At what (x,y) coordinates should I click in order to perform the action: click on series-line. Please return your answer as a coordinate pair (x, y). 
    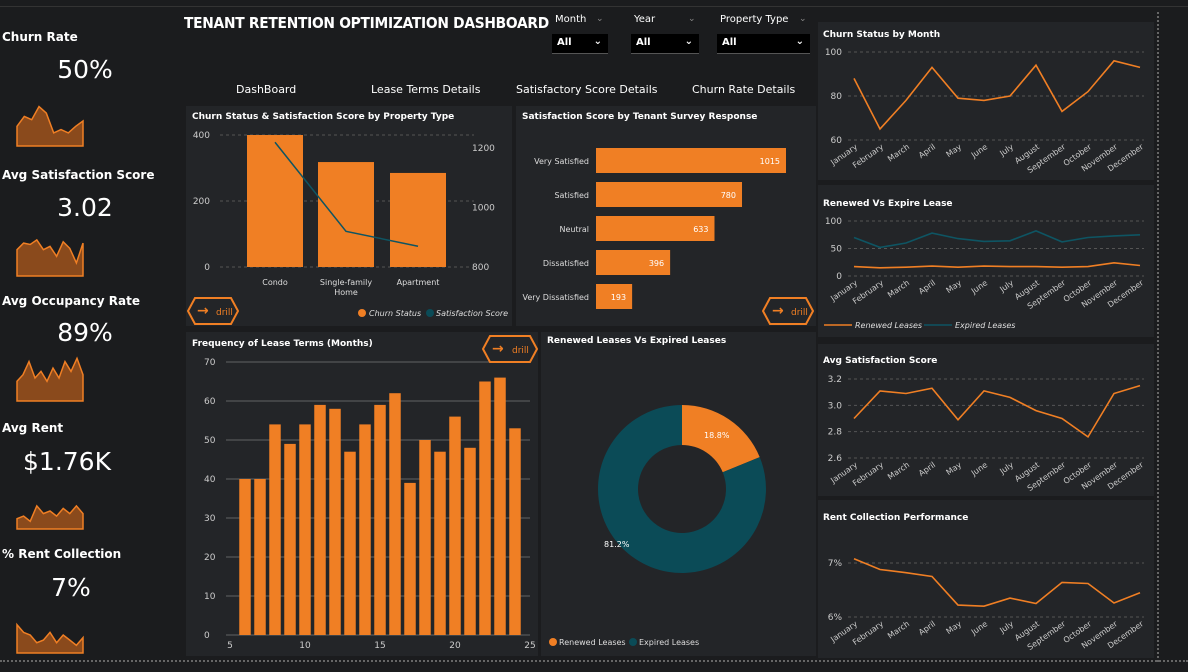
    Looking at the image, I should click on (997, 95).